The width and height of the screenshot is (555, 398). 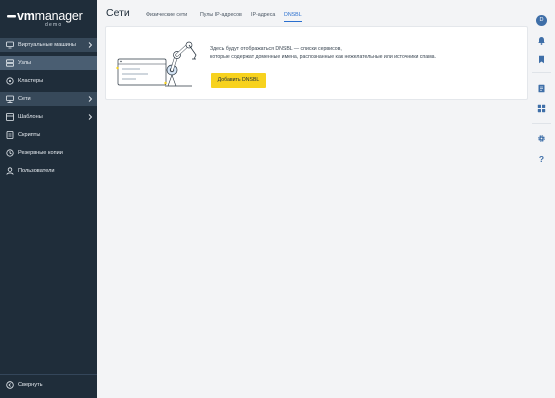 What do you see at coordinates (541, 40) in the screenshot?
I see `bell-icon` at bounding box center [541, 40].